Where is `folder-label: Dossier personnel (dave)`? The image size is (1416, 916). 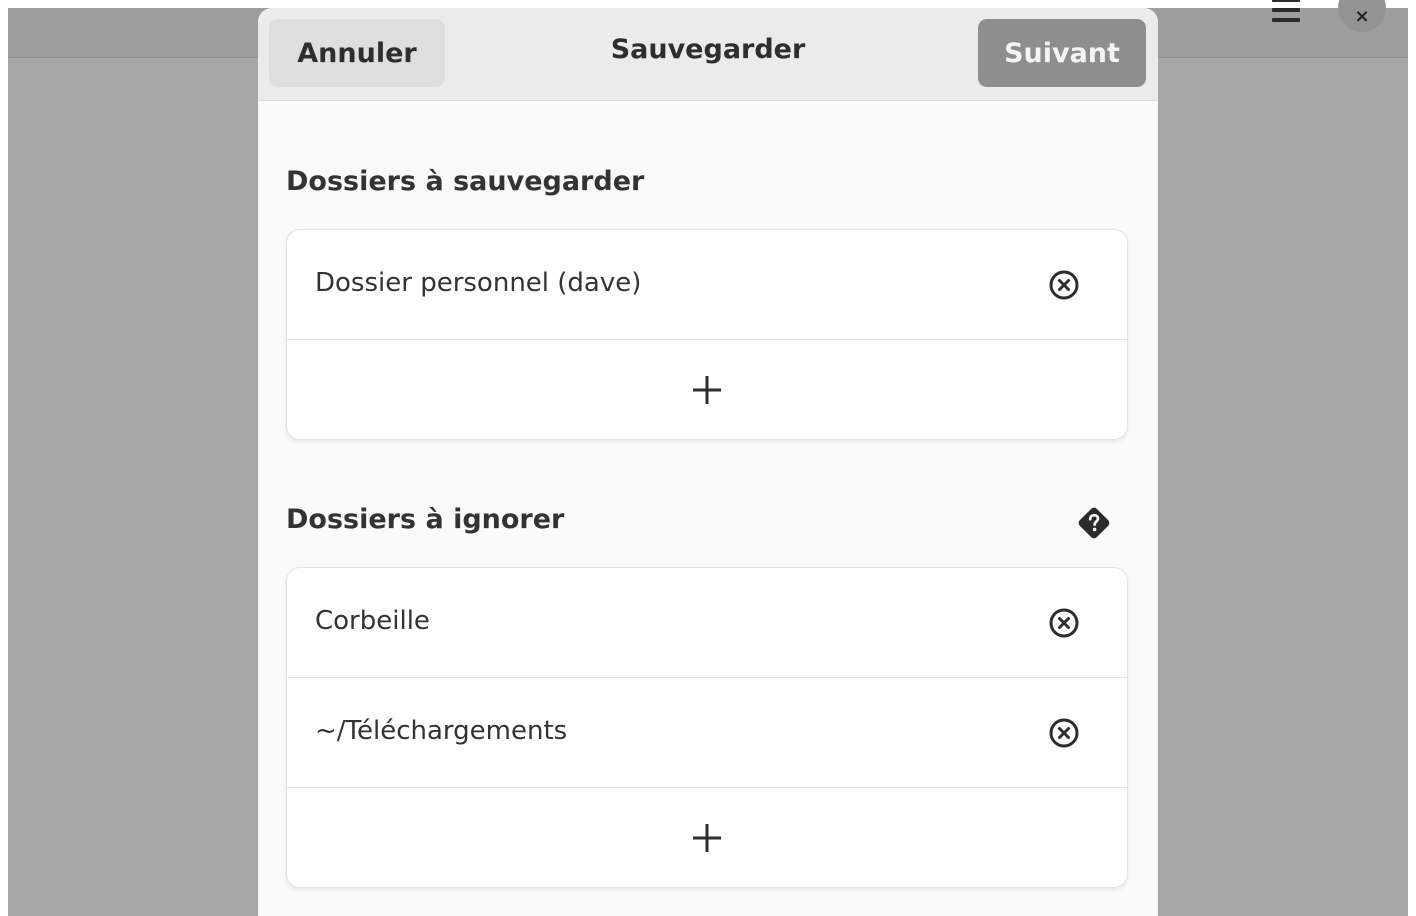
folder-label: Dossier personnel (dave) is located at coordinates (478, 283).